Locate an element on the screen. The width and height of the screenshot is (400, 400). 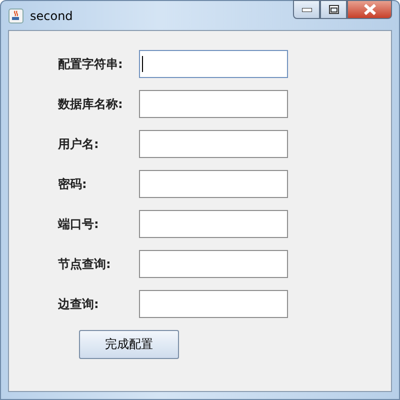
maximize-button is located at coordinates (333, 9).